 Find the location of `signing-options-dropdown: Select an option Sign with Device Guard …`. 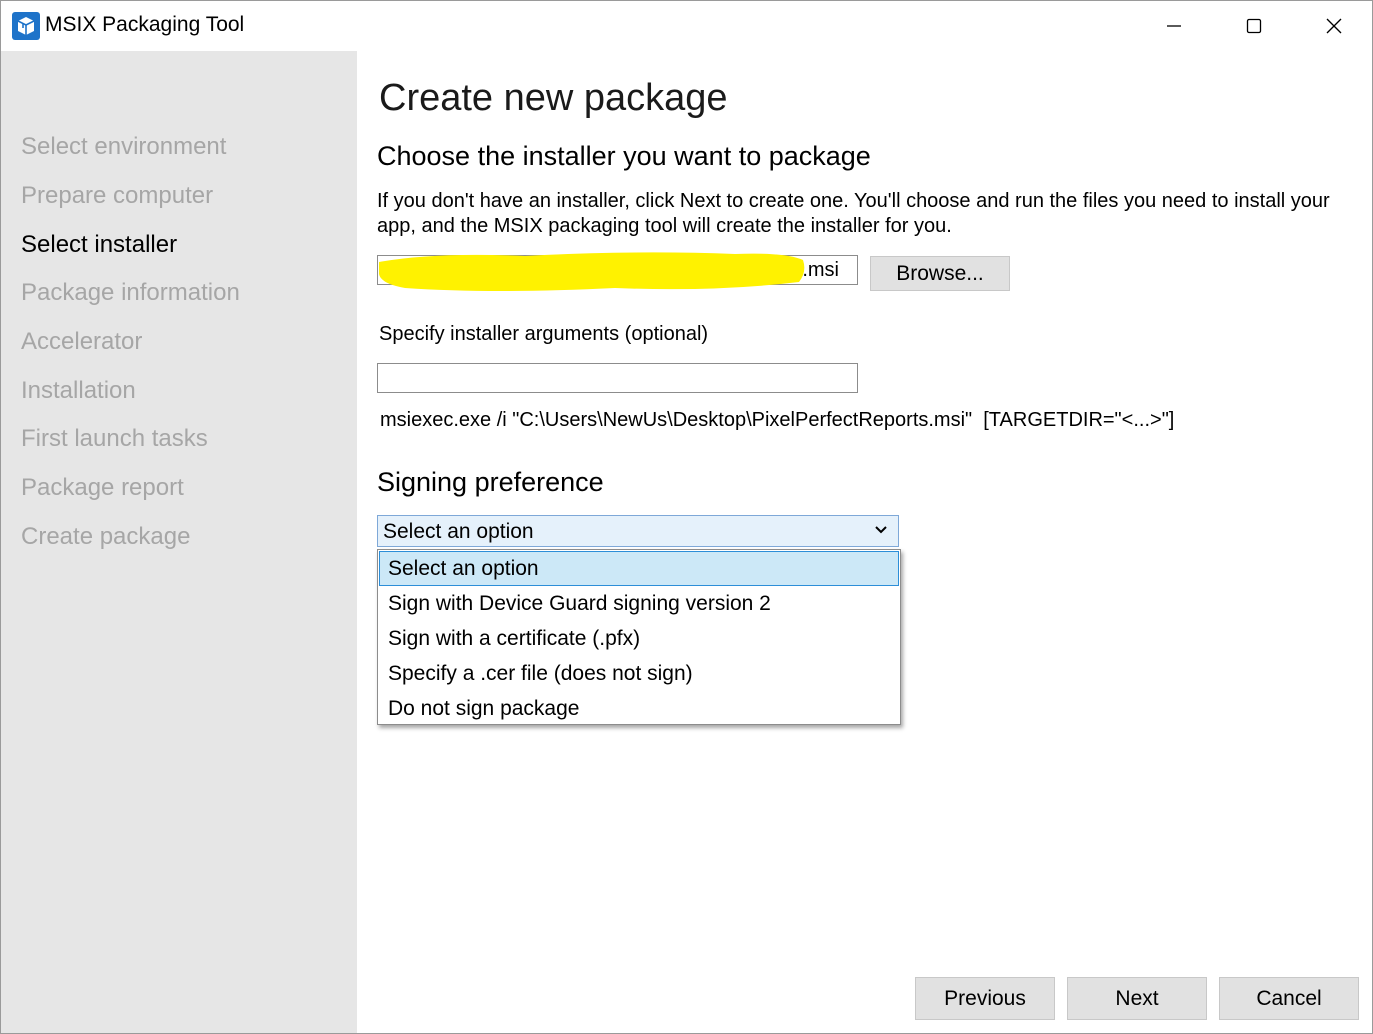

signing-options-dropdown: Select an option Sign with Device Guard … is located at coordinates (639, 637).